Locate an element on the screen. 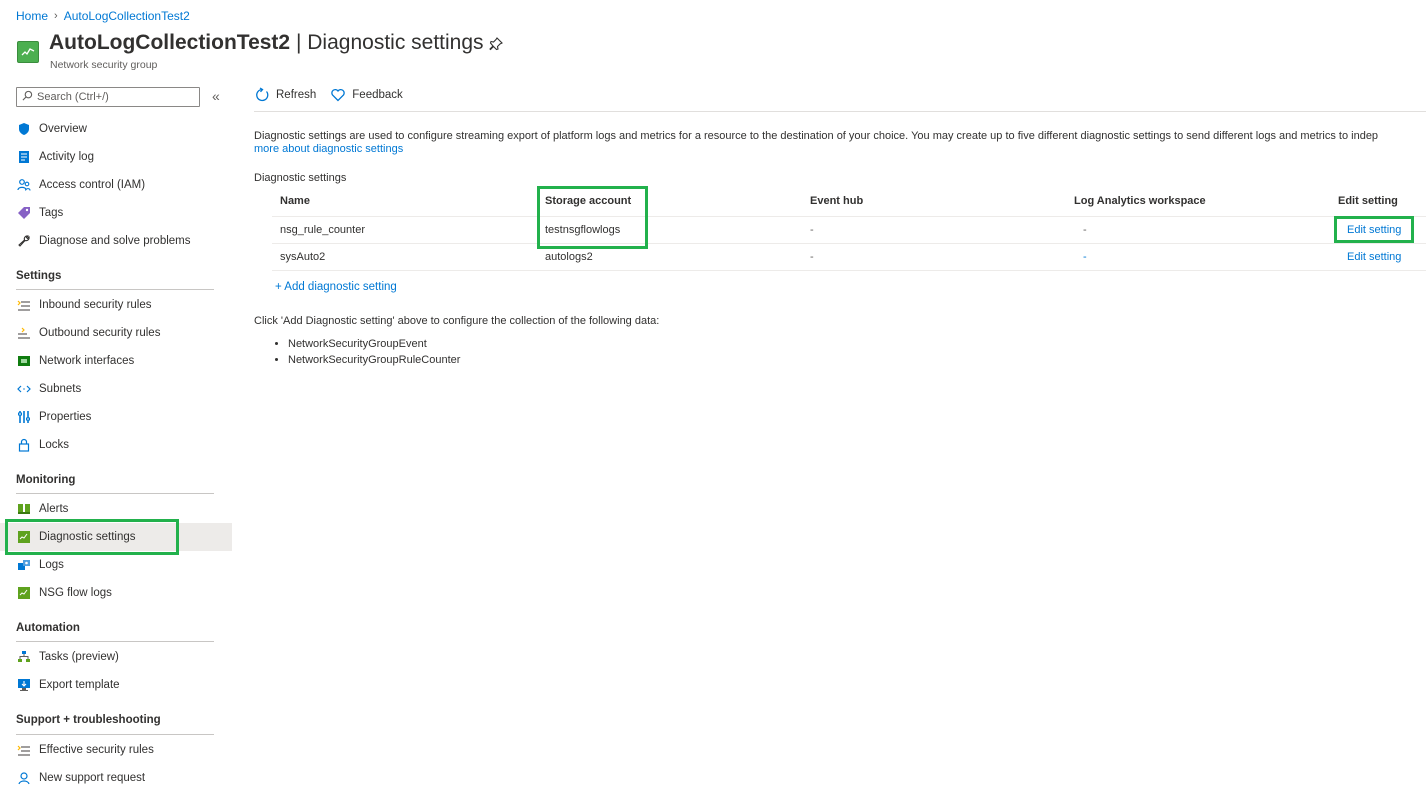 This screenshot has width=1426, height=794. section-support: Support + troubleshooting is located at coordinates (88, 720).